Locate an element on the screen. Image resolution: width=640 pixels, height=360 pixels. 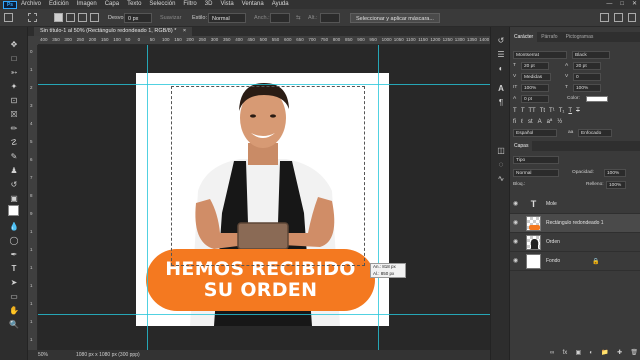
faux-bold-icon: T is located at coordinates (515, 111).